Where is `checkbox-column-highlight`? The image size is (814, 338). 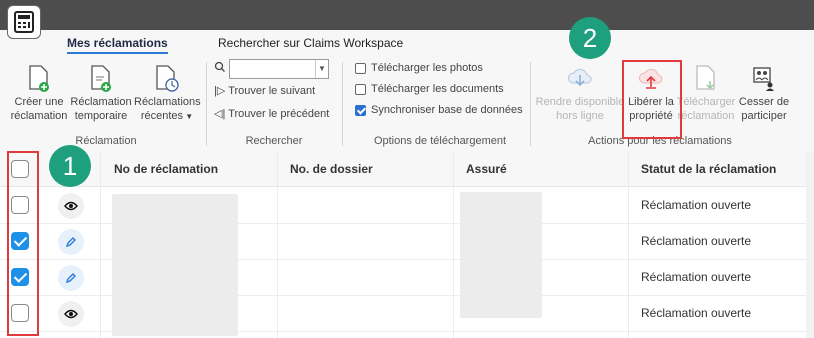 checkbox-column-highlight is located at coordinates (23, 243).